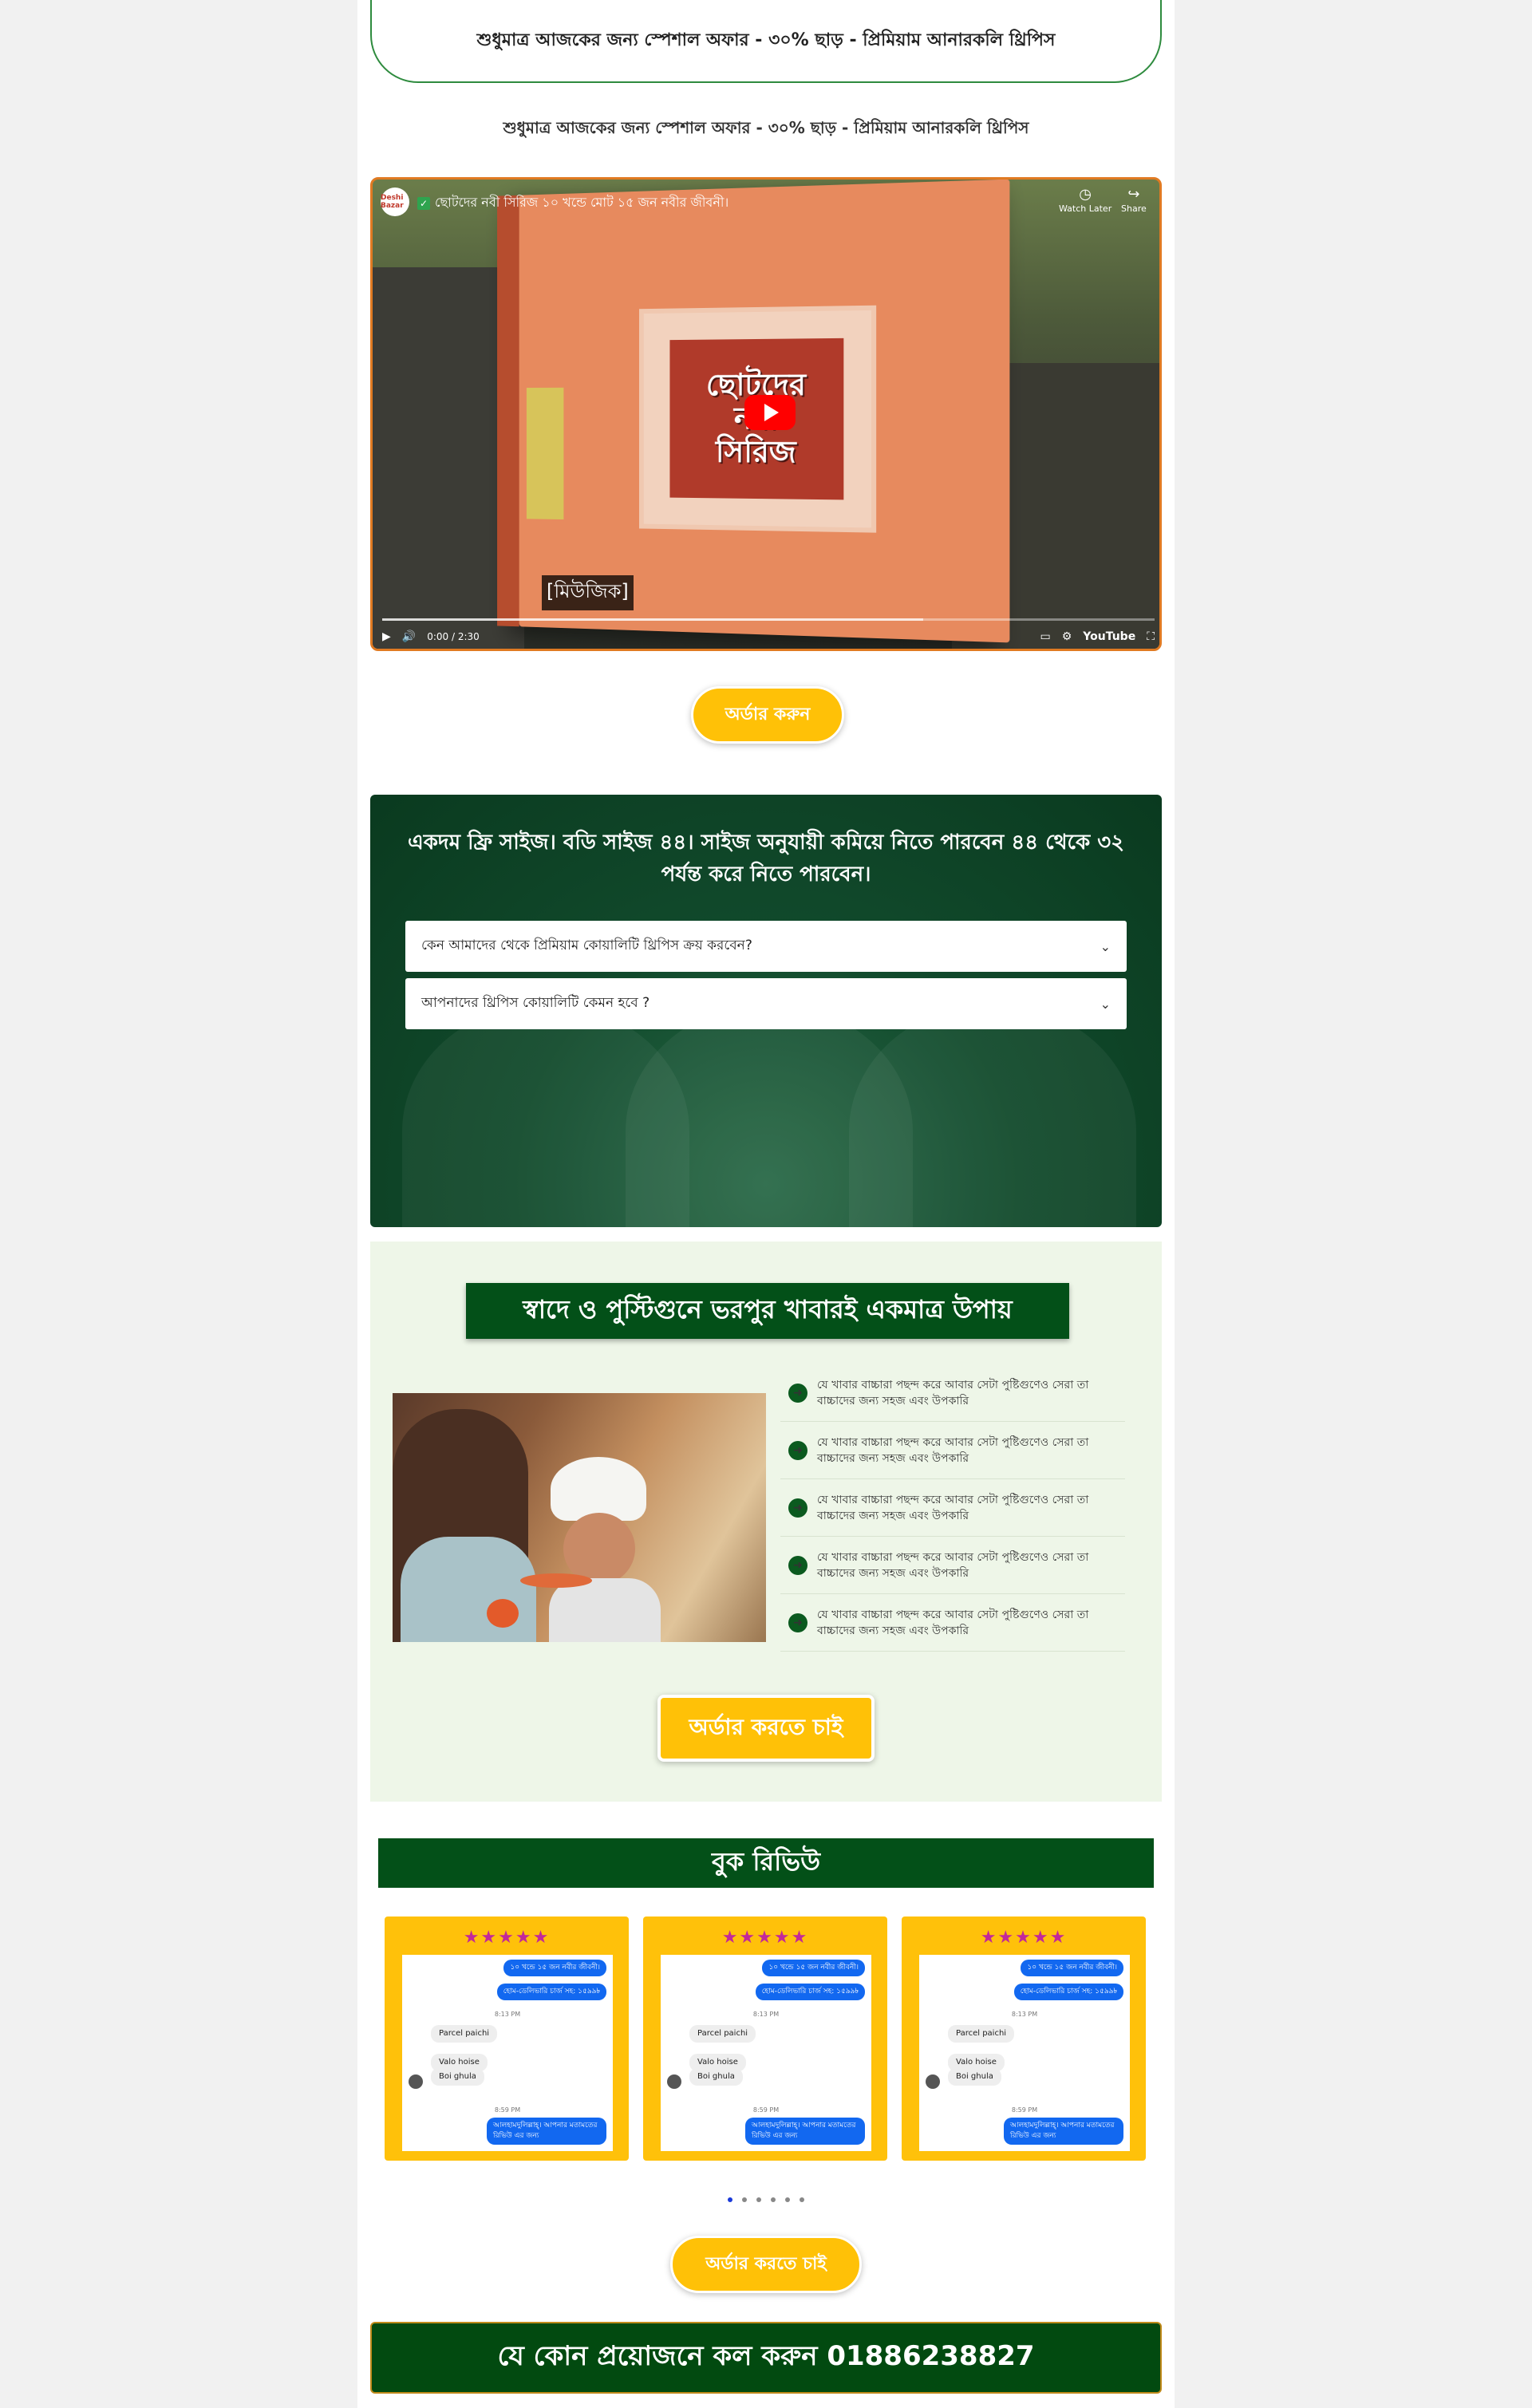  I want to click on video-caption: [মিউজিক], so click(588, 592).